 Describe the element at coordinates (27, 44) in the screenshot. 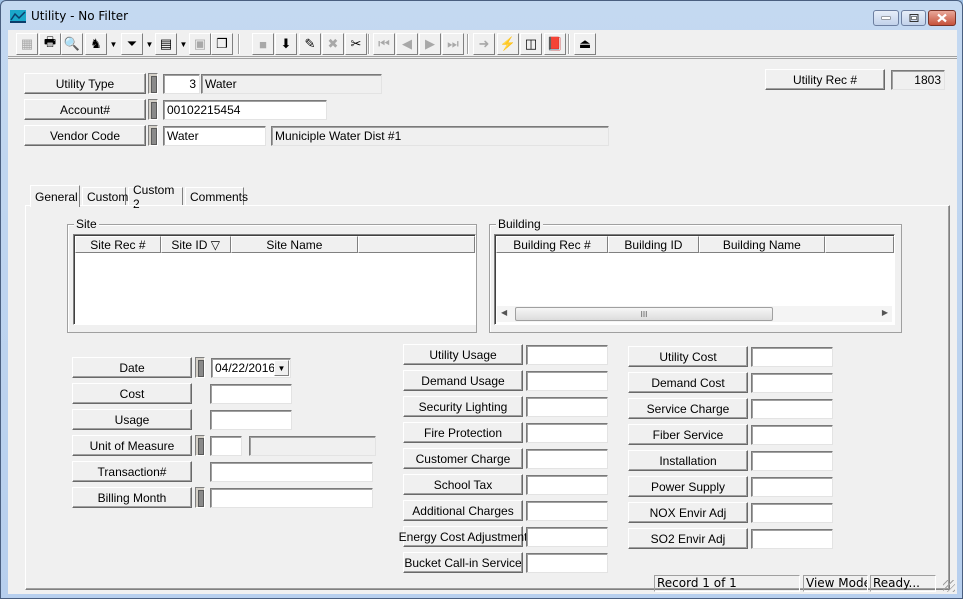

I see `grid-view-button: ▦` at that location.